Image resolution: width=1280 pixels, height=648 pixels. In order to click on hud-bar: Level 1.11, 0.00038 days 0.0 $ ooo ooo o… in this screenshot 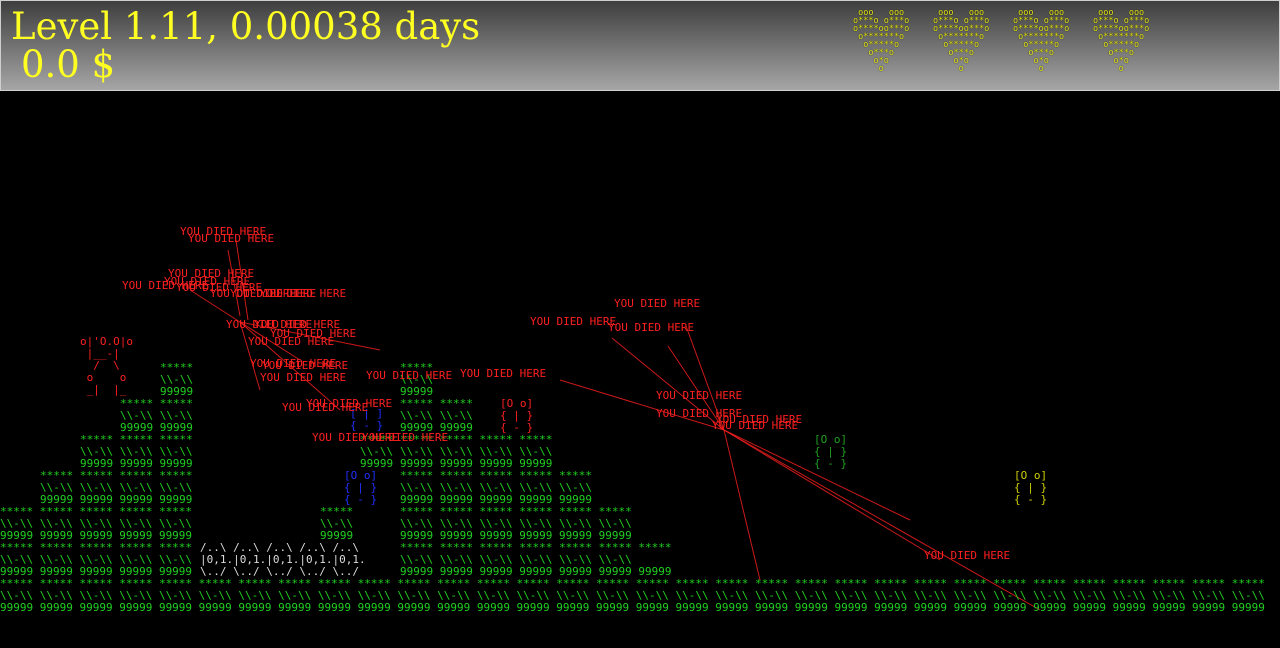, I will do `click(640, 45)`.